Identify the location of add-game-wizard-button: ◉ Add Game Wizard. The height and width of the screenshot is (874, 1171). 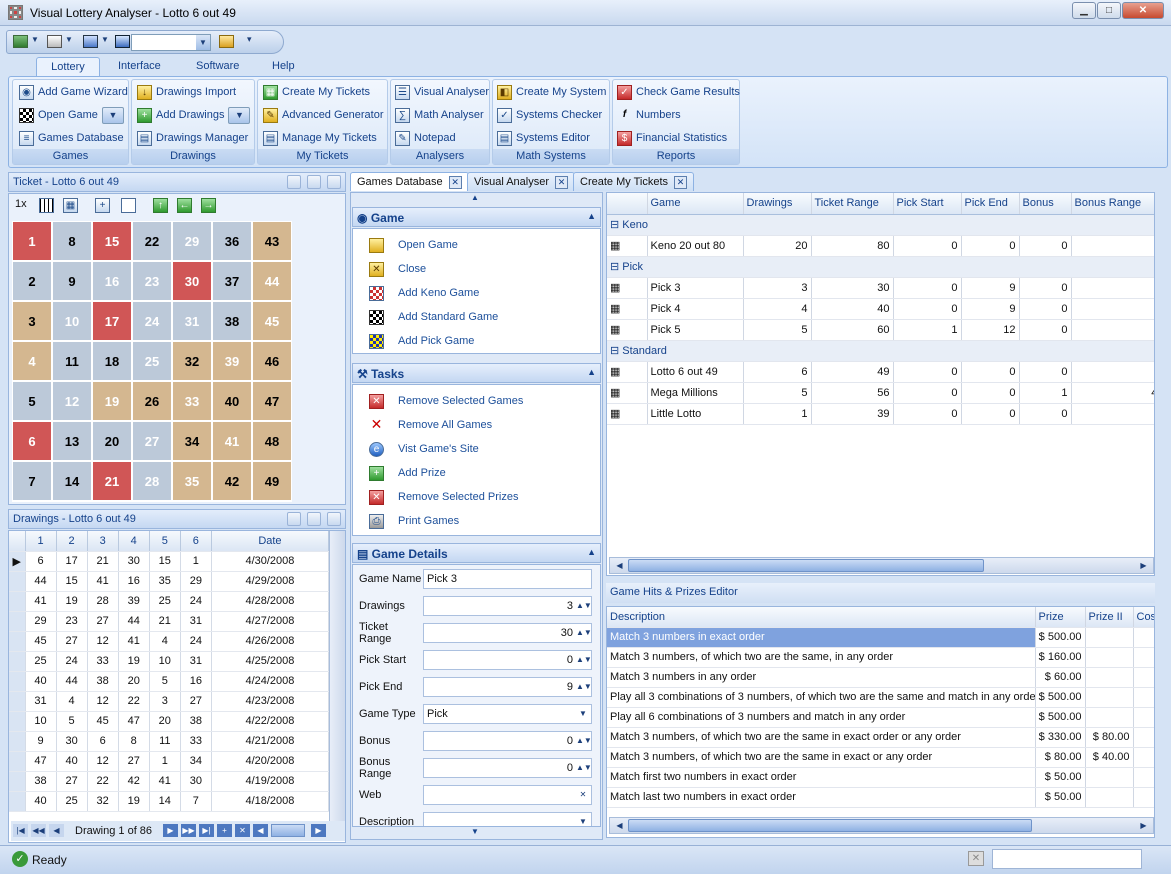
(73, 92).